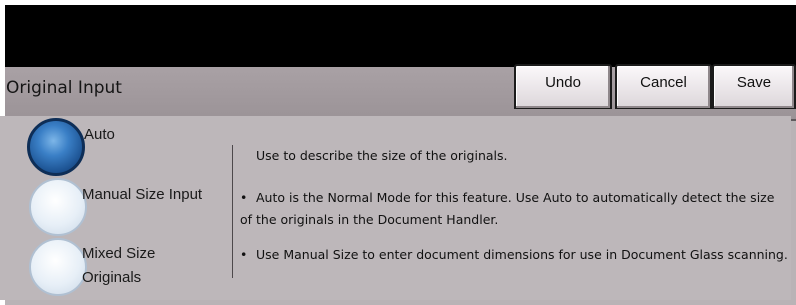  Describe the element at coordinates (563, 86) in the screenshot. I see `undo-button: Undo` at that location.